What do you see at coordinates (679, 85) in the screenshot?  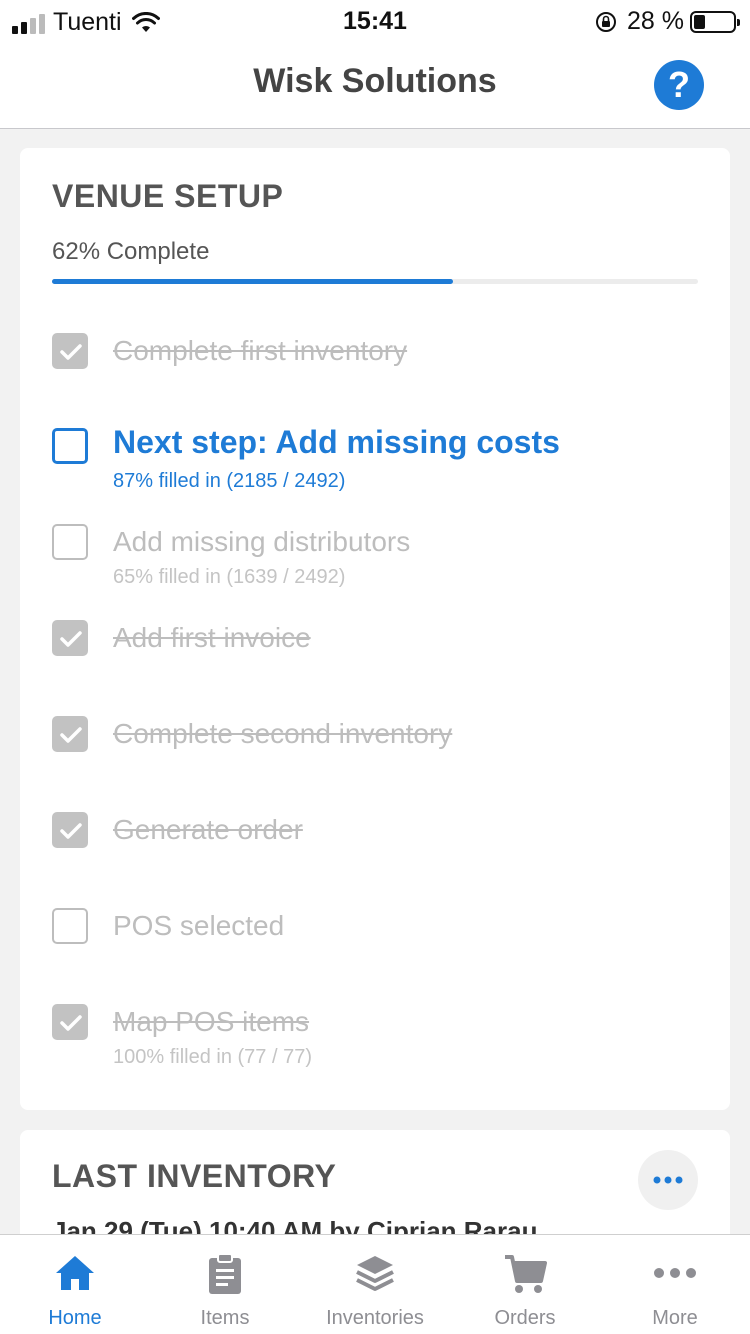 I see `help-button: ?` at bounding box center [679, 85].